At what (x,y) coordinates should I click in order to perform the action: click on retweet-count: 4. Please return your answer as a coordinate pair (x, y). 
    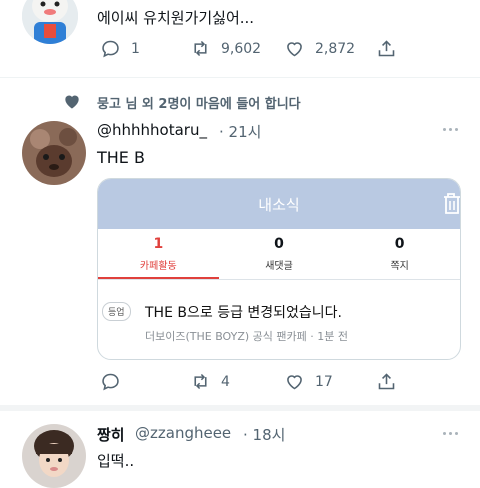
    Looking at the image, I should click on (225, 381).